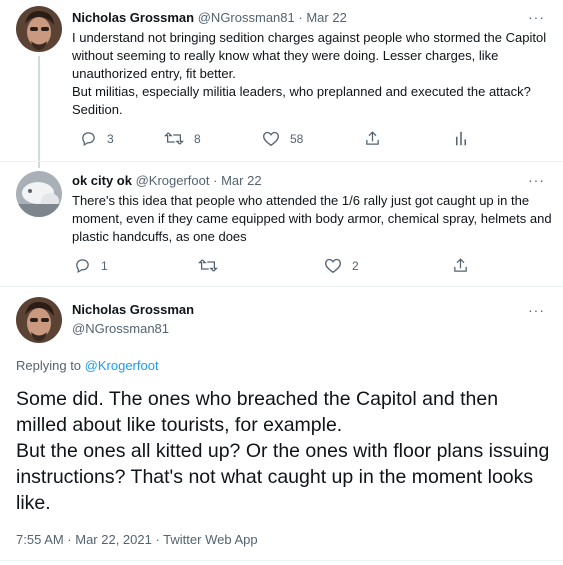  What do you see at coordinates (173, 180) in the screenshot?
I see `handle: @Krogerfoot` at bounding box center [173, 180].